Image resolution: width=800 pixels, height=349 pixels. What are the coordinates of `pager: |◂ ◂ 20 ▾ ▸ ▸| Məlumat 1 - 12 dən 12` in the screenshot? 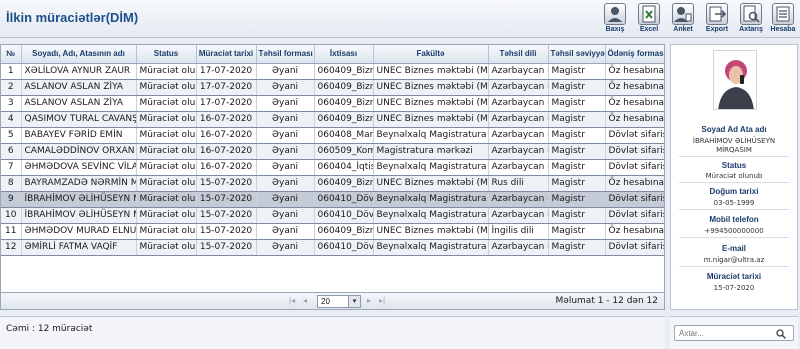 It's located at (332, 301).